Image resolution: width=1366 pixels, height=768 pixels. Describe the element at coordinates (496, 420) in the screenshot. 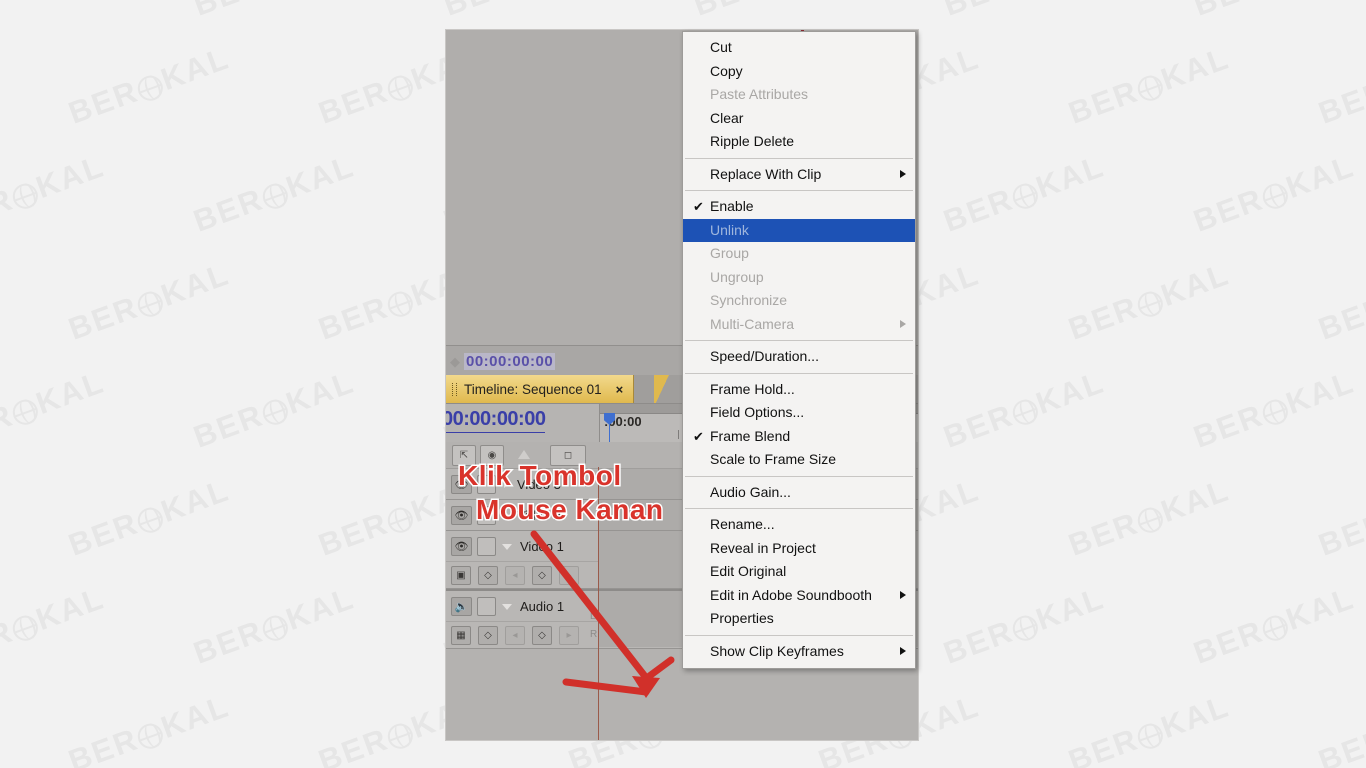

I see `timeline-current-timecode: 00:00:00:00` at that location.